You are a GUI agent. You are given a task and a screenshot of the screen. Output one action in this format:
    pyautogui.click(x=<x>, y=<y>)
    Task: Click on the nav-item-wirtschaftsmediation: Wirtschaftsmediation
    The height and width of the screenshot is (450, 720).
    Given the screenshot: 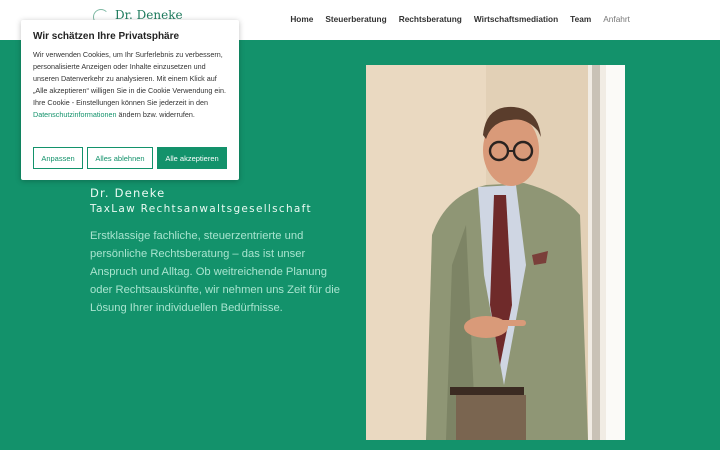 What is the action you would take?
    pyautogui.click(x=516, y=19)
    